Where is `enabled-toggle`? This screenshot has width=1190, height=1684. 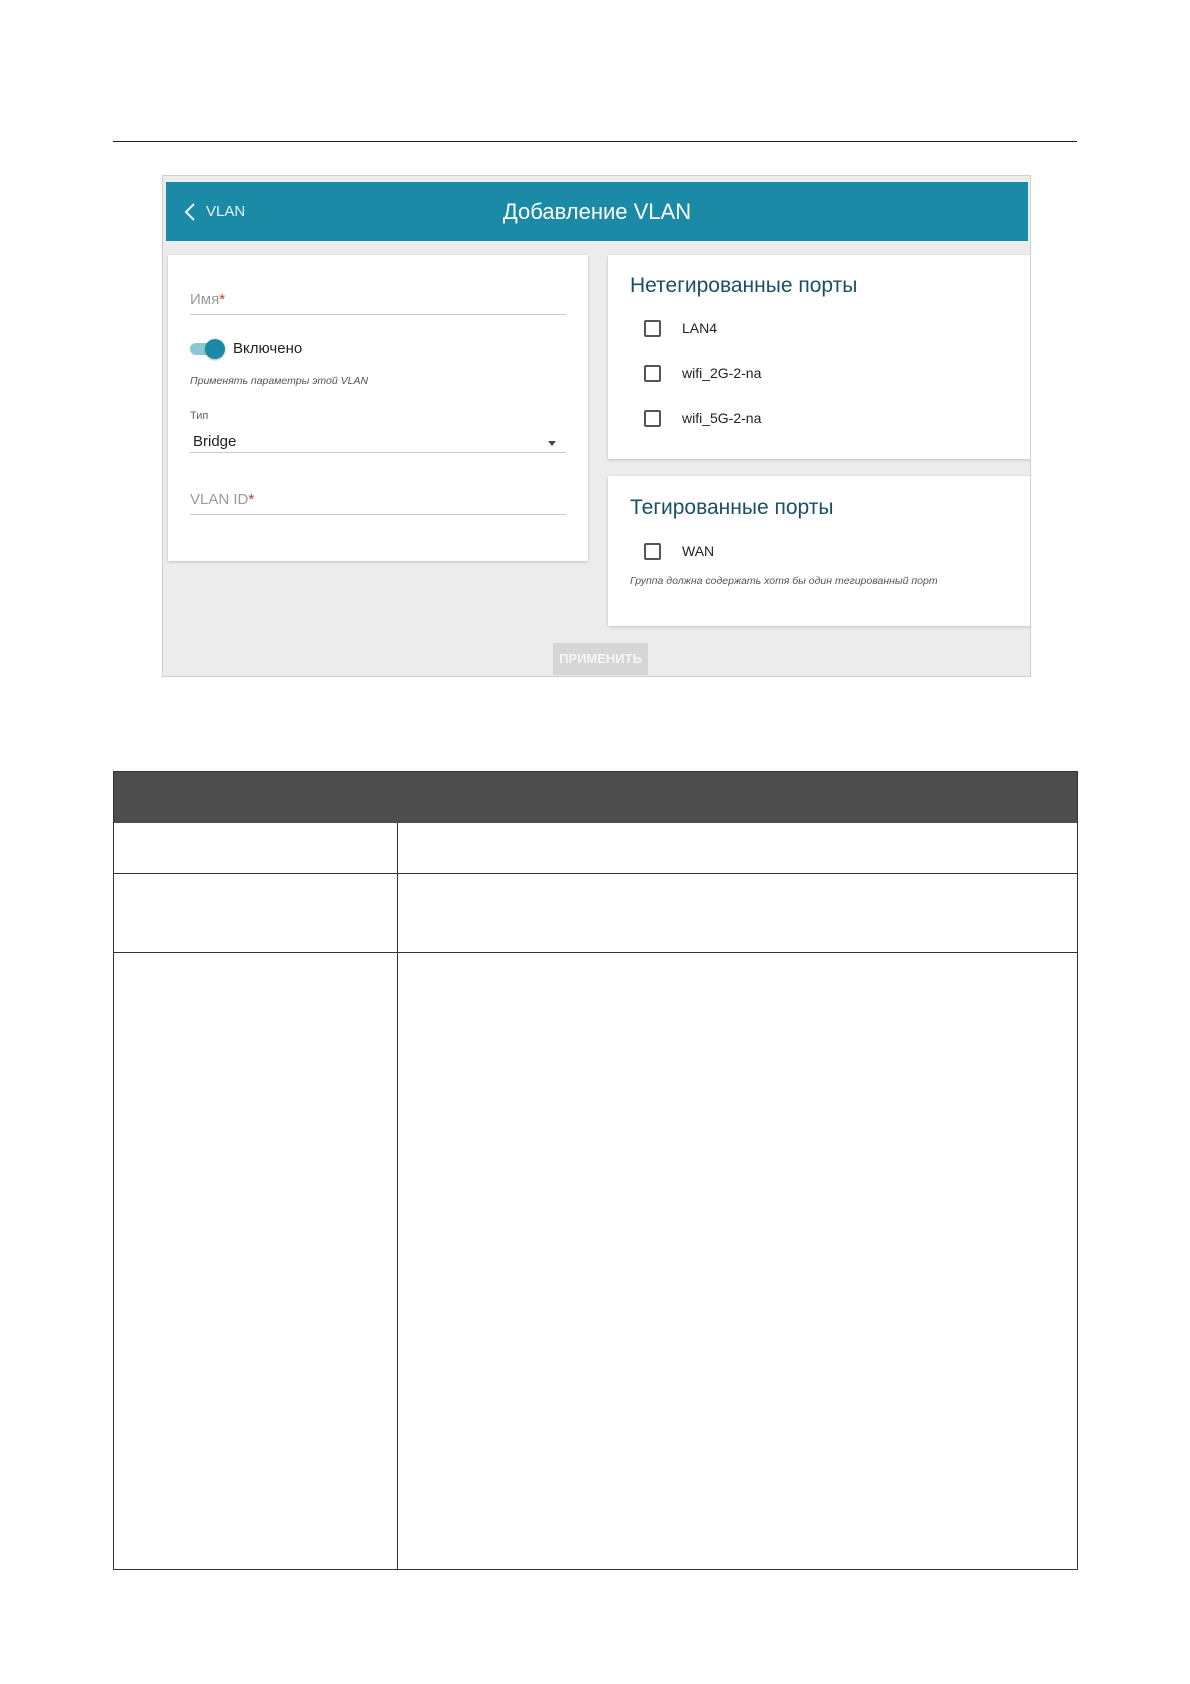
enabled-toggle is located at coordinates (207, 349).